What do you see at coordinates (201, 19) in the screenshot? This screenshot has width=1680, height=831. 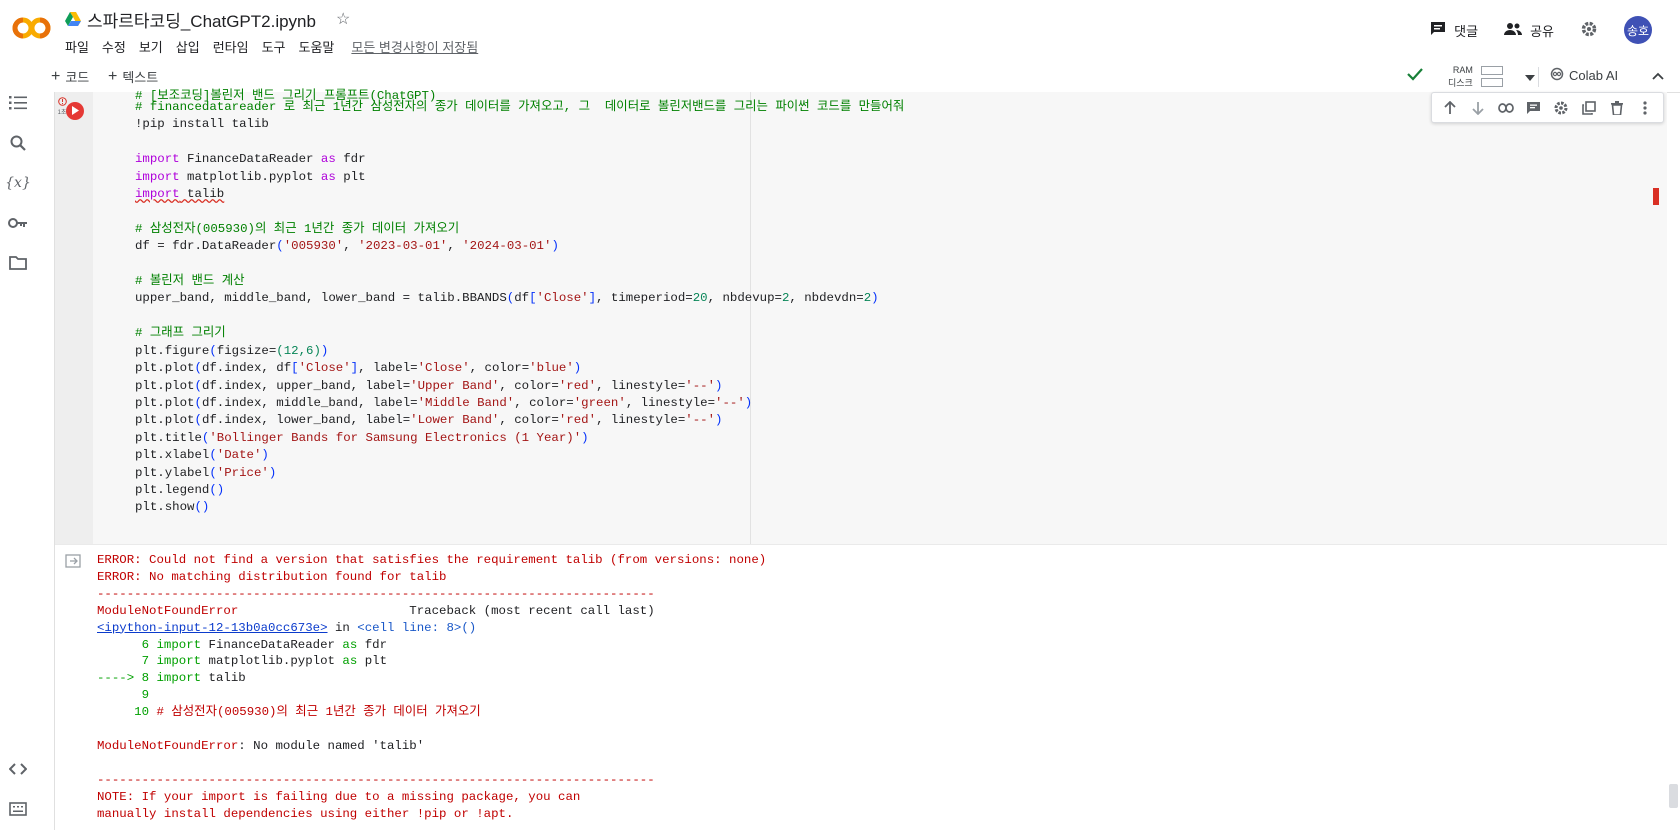 I see `notebook-title: 스파르타코딩_ChatGPT2.ipynb` at bounding box center [201, 19].